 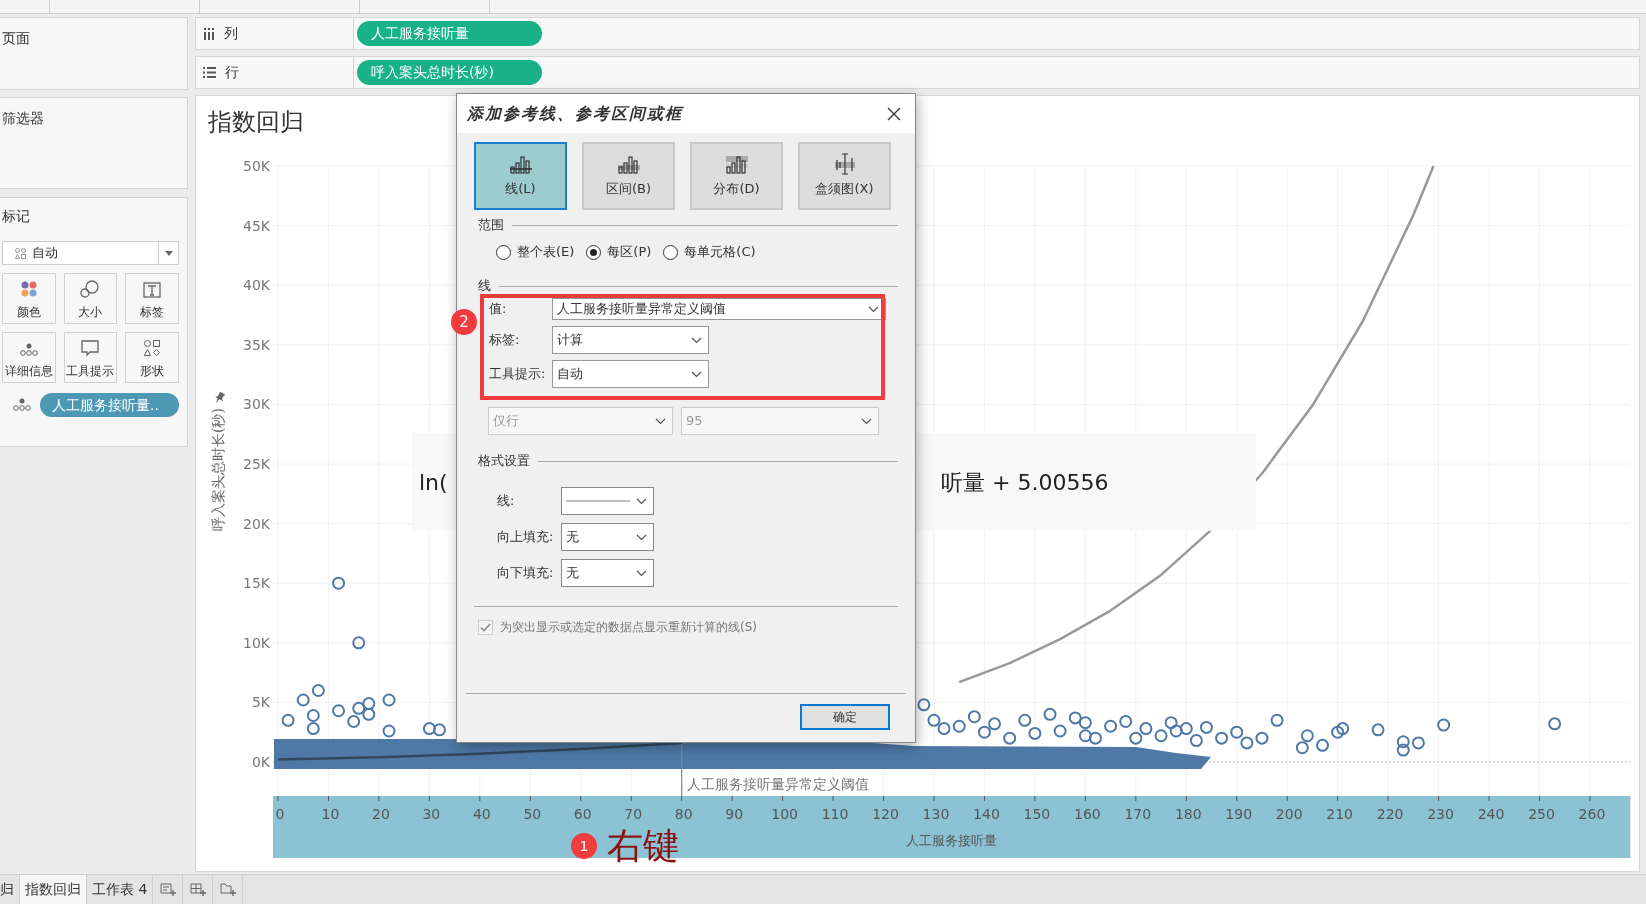 What do you see at coordinates (330, 814) in the screenshot?
I see `x-tick-label: 10` at bounding box center [330, 814].